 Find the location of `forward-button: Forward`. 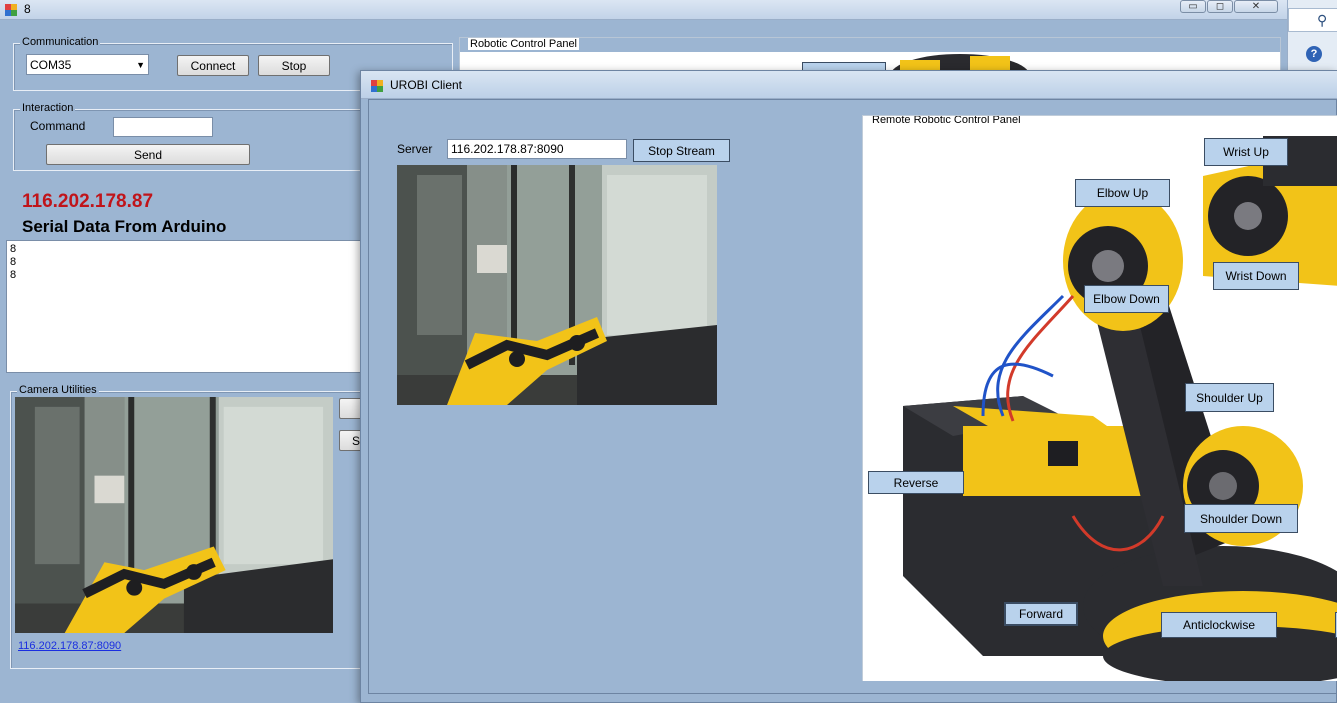

forward-button: Forward is located at coordinates (1041, 614).